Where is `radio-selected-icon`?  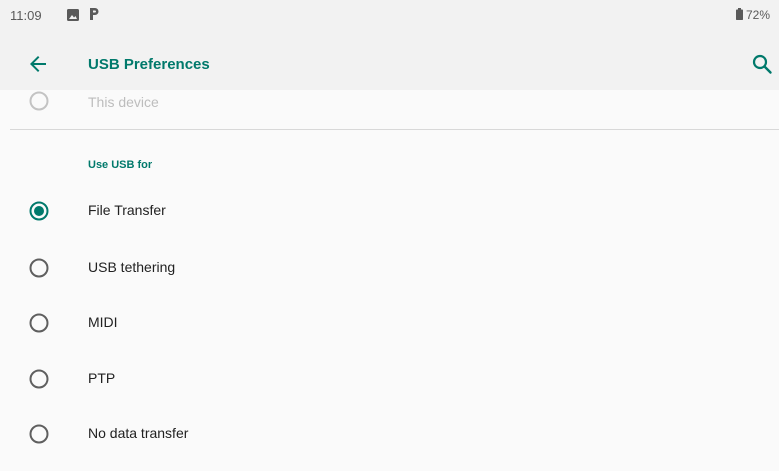 radio-selected-icon is located at coordinates (39, 211).